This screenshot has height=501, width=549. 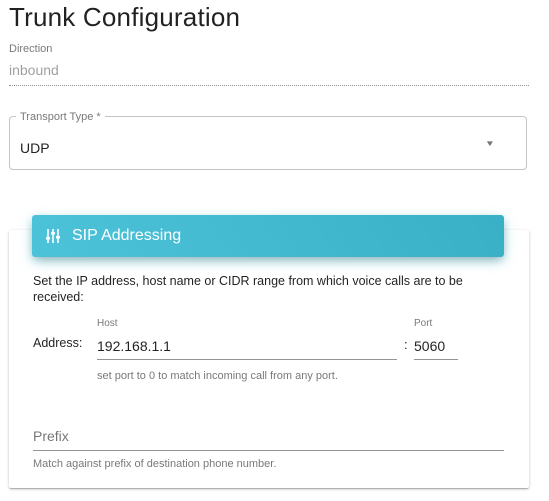 What do you see at coordinates (268, 436) in the screenshot?
I see `prefix-input` at bounding box center [268, 436].